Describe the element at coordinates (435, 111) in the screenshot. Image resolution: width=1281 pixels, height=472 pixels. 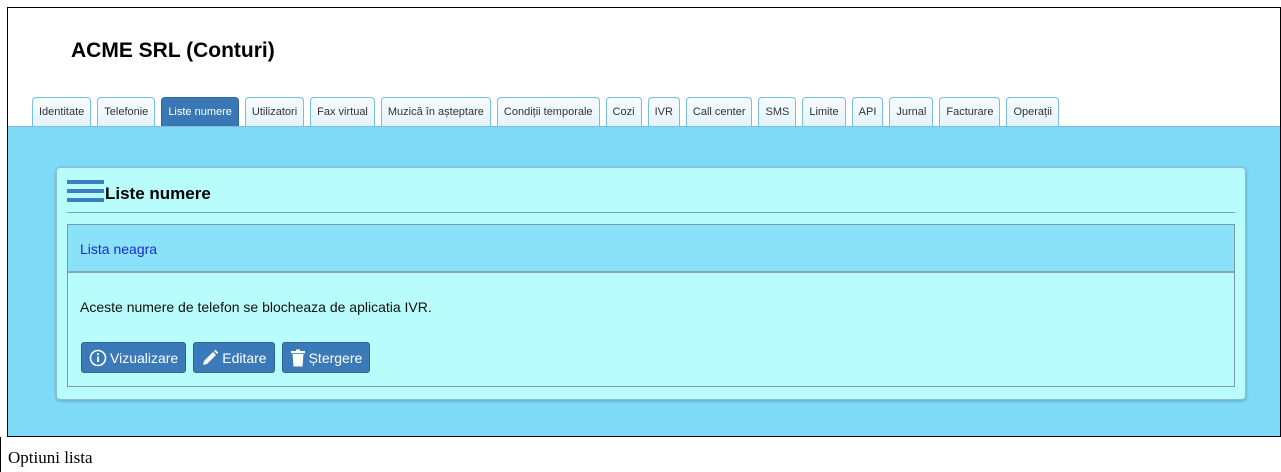
I see `tab-muzica-in-asteptare: Muzică în așteptare` at that location.